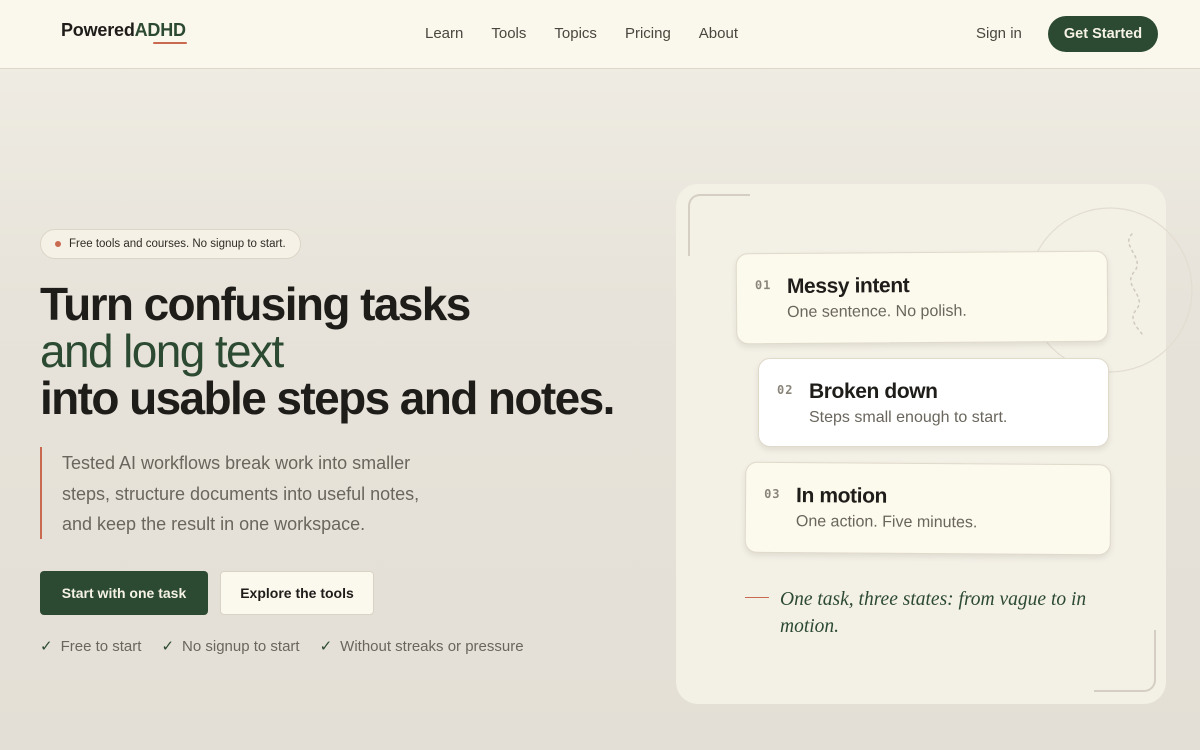  What do you see at coordinates (98, 30) in the screenshot?
I see `logo-text-powered: Powered` at bounding box center [98, 30].